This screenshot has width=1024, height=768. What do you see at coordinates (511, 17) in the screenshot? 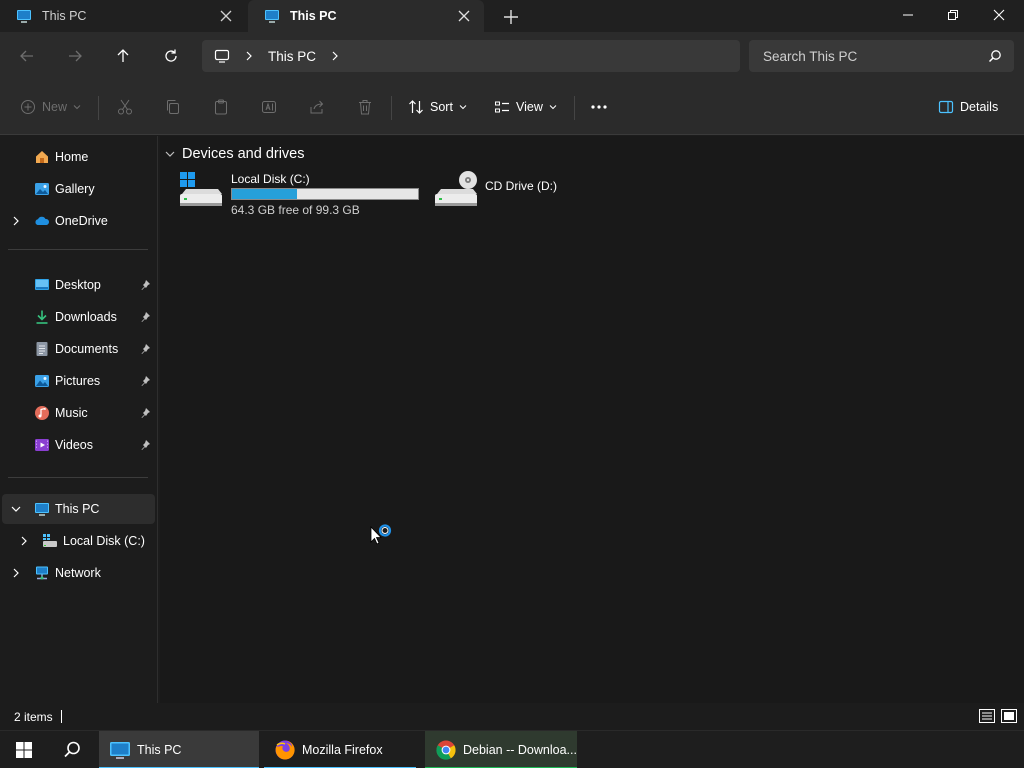
I see `new-tab-icon` at bounding box center [511, 17].